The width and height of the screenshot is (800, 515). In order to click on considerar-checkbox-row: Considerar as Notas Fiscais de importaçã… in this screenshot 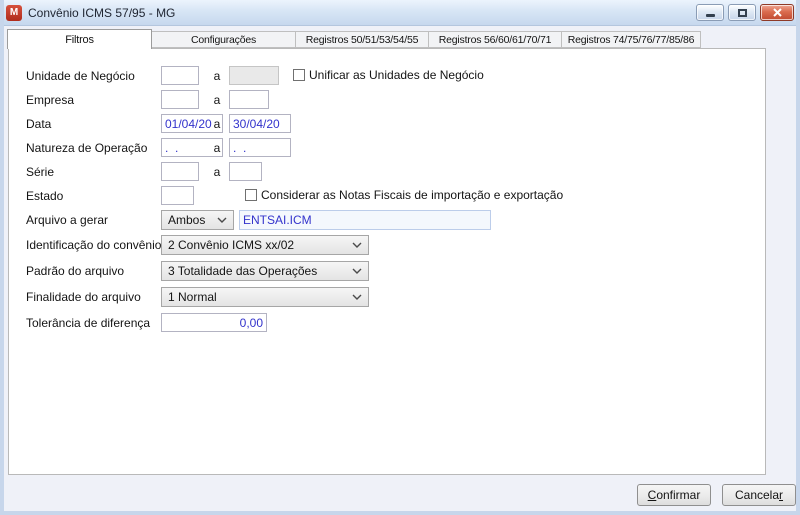, I will do `click(404, 195)`.